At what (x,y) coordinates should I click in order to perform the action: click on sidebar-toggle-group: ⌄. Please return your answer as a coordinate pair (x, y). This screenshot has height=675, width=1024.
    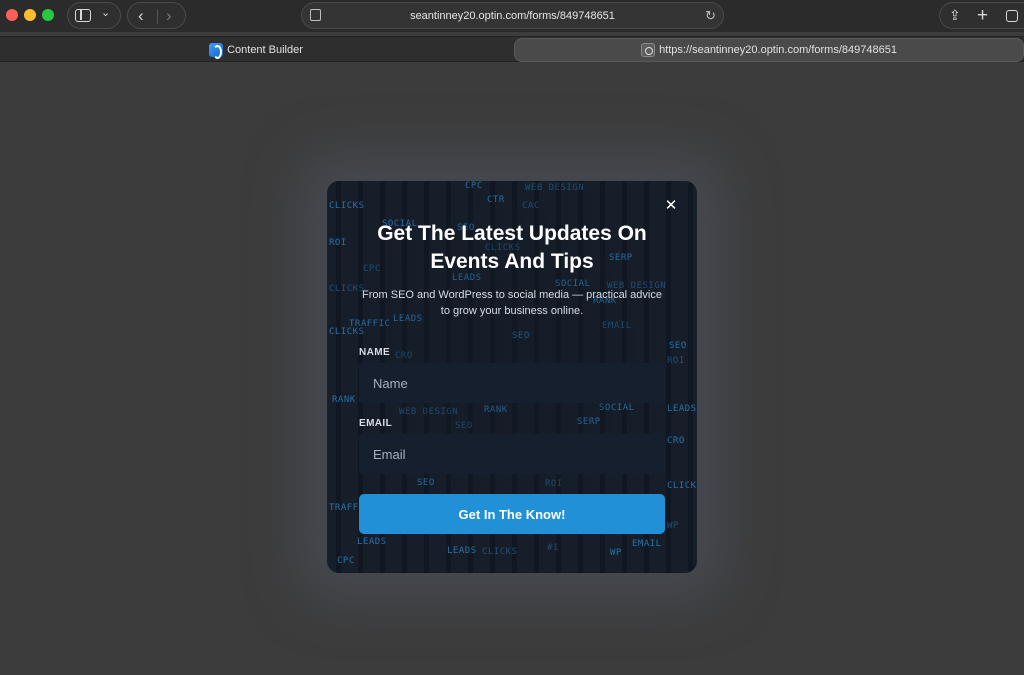
    Looking at the image, I should click on (94, 15).